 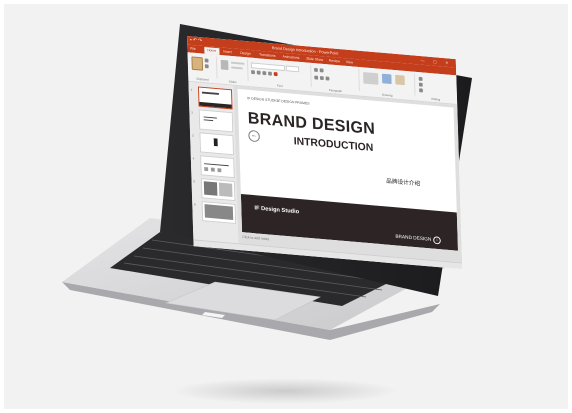 I want to click on strikethrough-icon, so click(x=270, y=73).